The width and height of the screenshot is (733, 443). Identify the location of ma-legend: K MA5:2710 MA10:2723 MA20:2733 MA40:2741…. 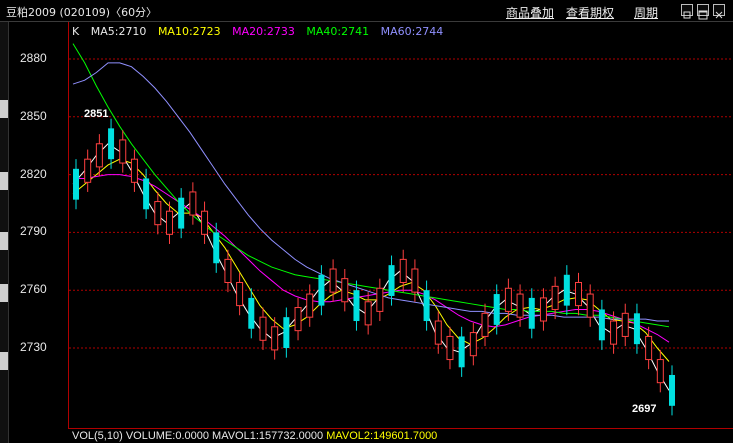
(261, 31).